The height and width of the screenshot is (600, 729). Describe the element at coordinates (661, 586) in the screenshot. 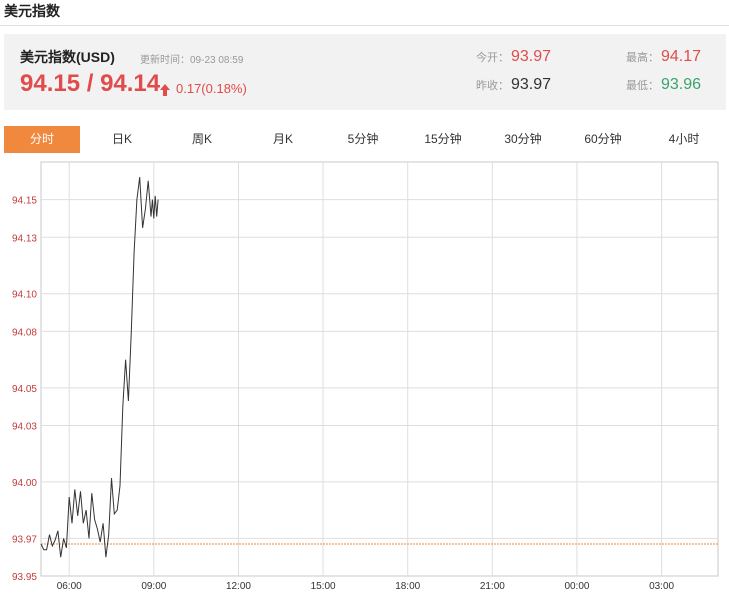

I see `x-tick-label: 03:00` at that location.